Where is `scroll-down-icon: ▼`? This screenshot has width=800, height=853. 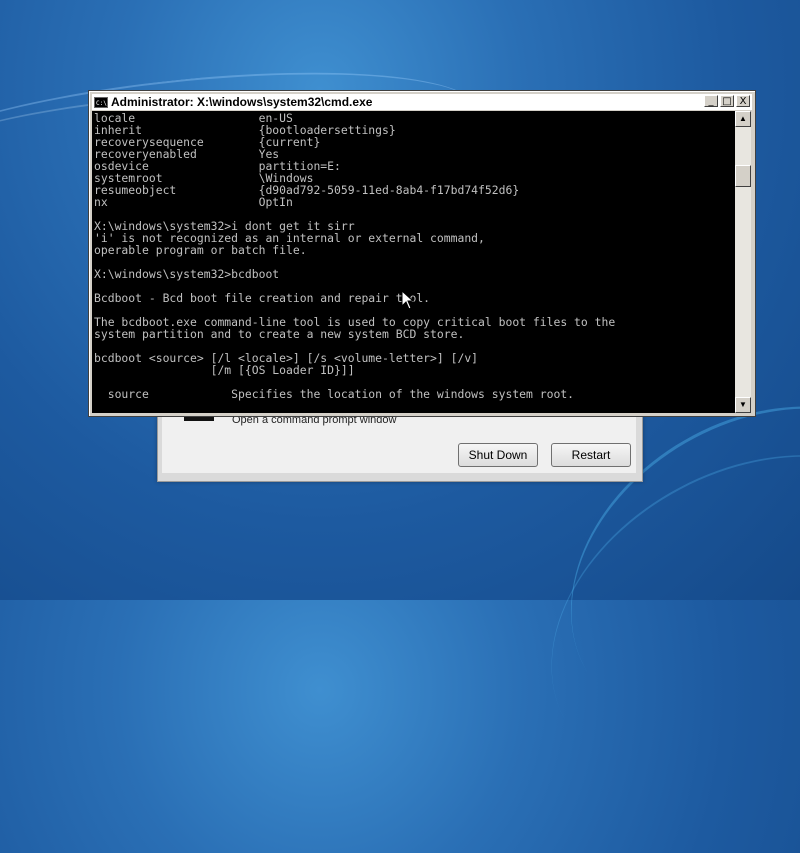
scroll-down-icon: ▼ is located at coordinates (743, 405).